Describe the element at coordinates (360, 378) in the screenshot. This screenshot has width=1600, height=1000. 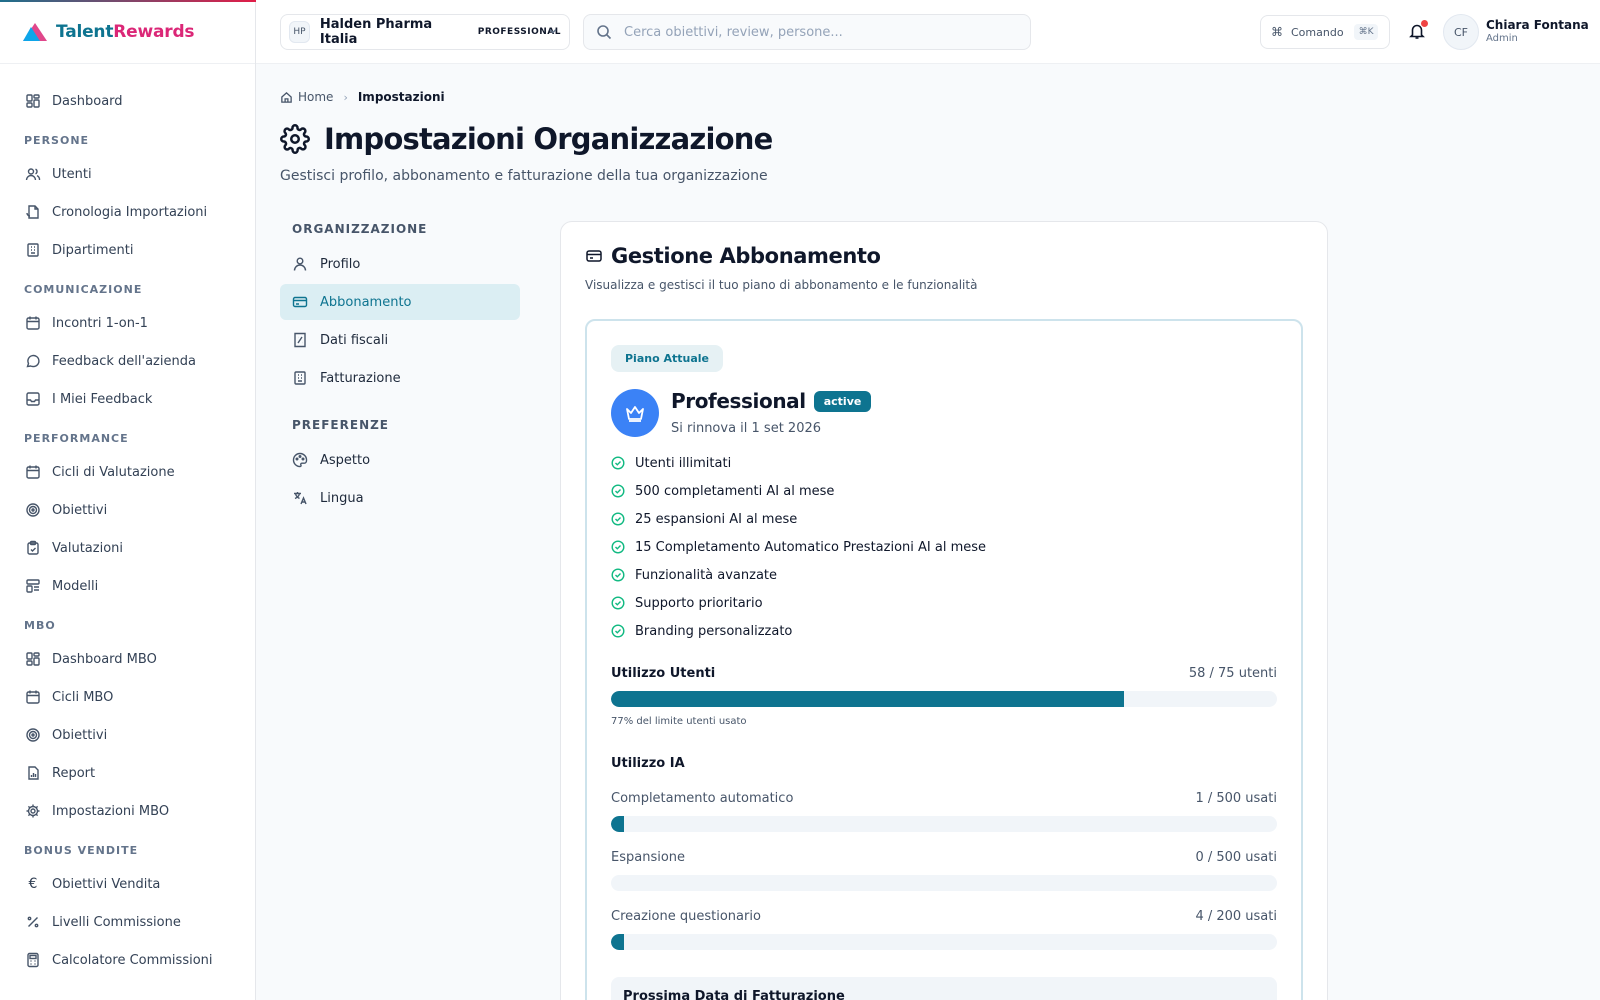
I see `settings-tab-label: Fatturazione` at that location.